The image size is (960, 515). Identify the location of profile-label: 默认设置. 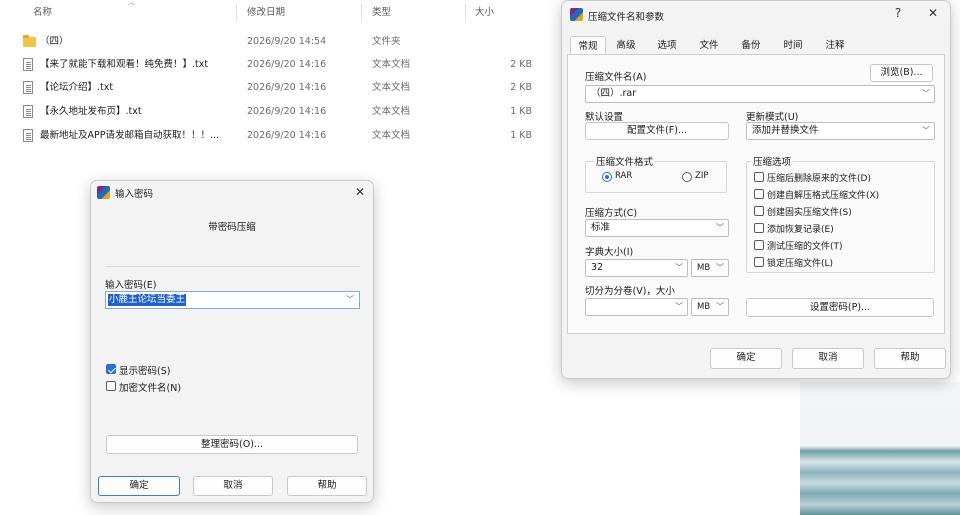
(604, 117).